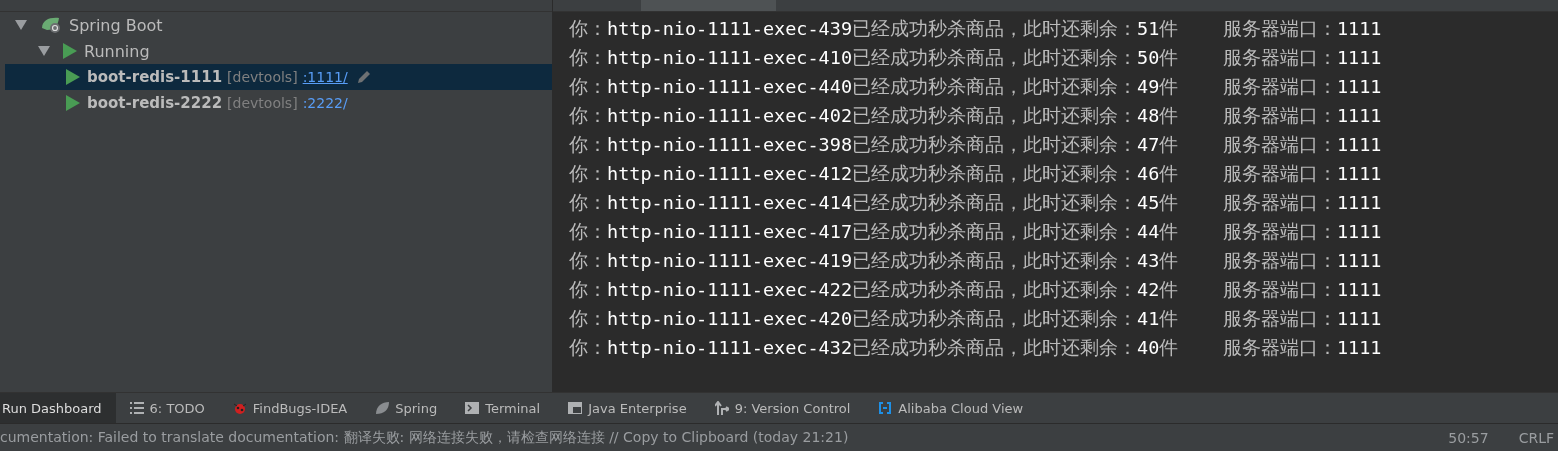  I want to click on bug-icon, so click(239, 408).